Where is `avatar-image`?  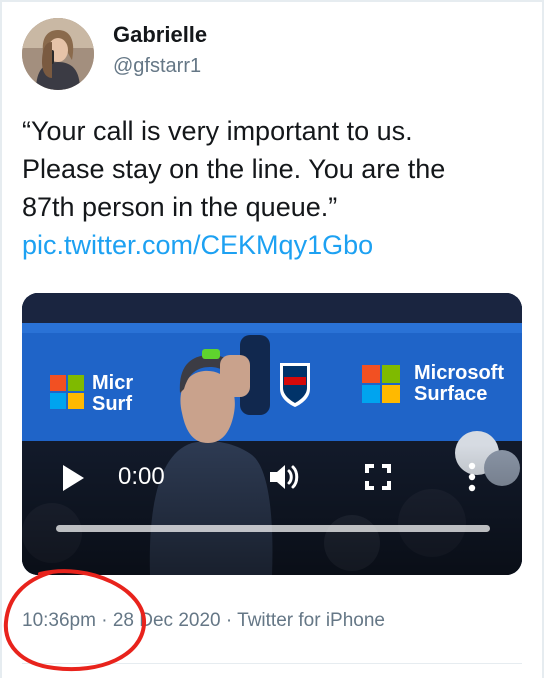 avatar-image is located at coordinates (58, 54).